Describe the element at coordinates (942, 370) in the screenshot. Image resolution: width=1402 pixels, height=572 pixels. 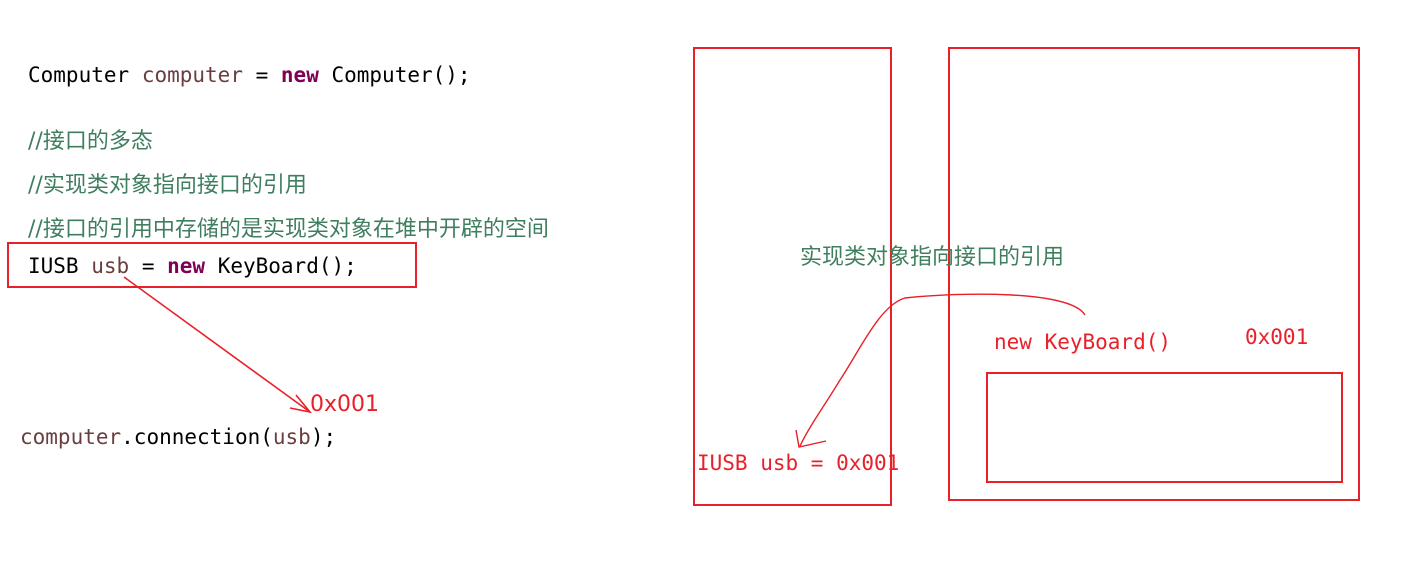
I see `heap-to-stack-arrow` at that location.